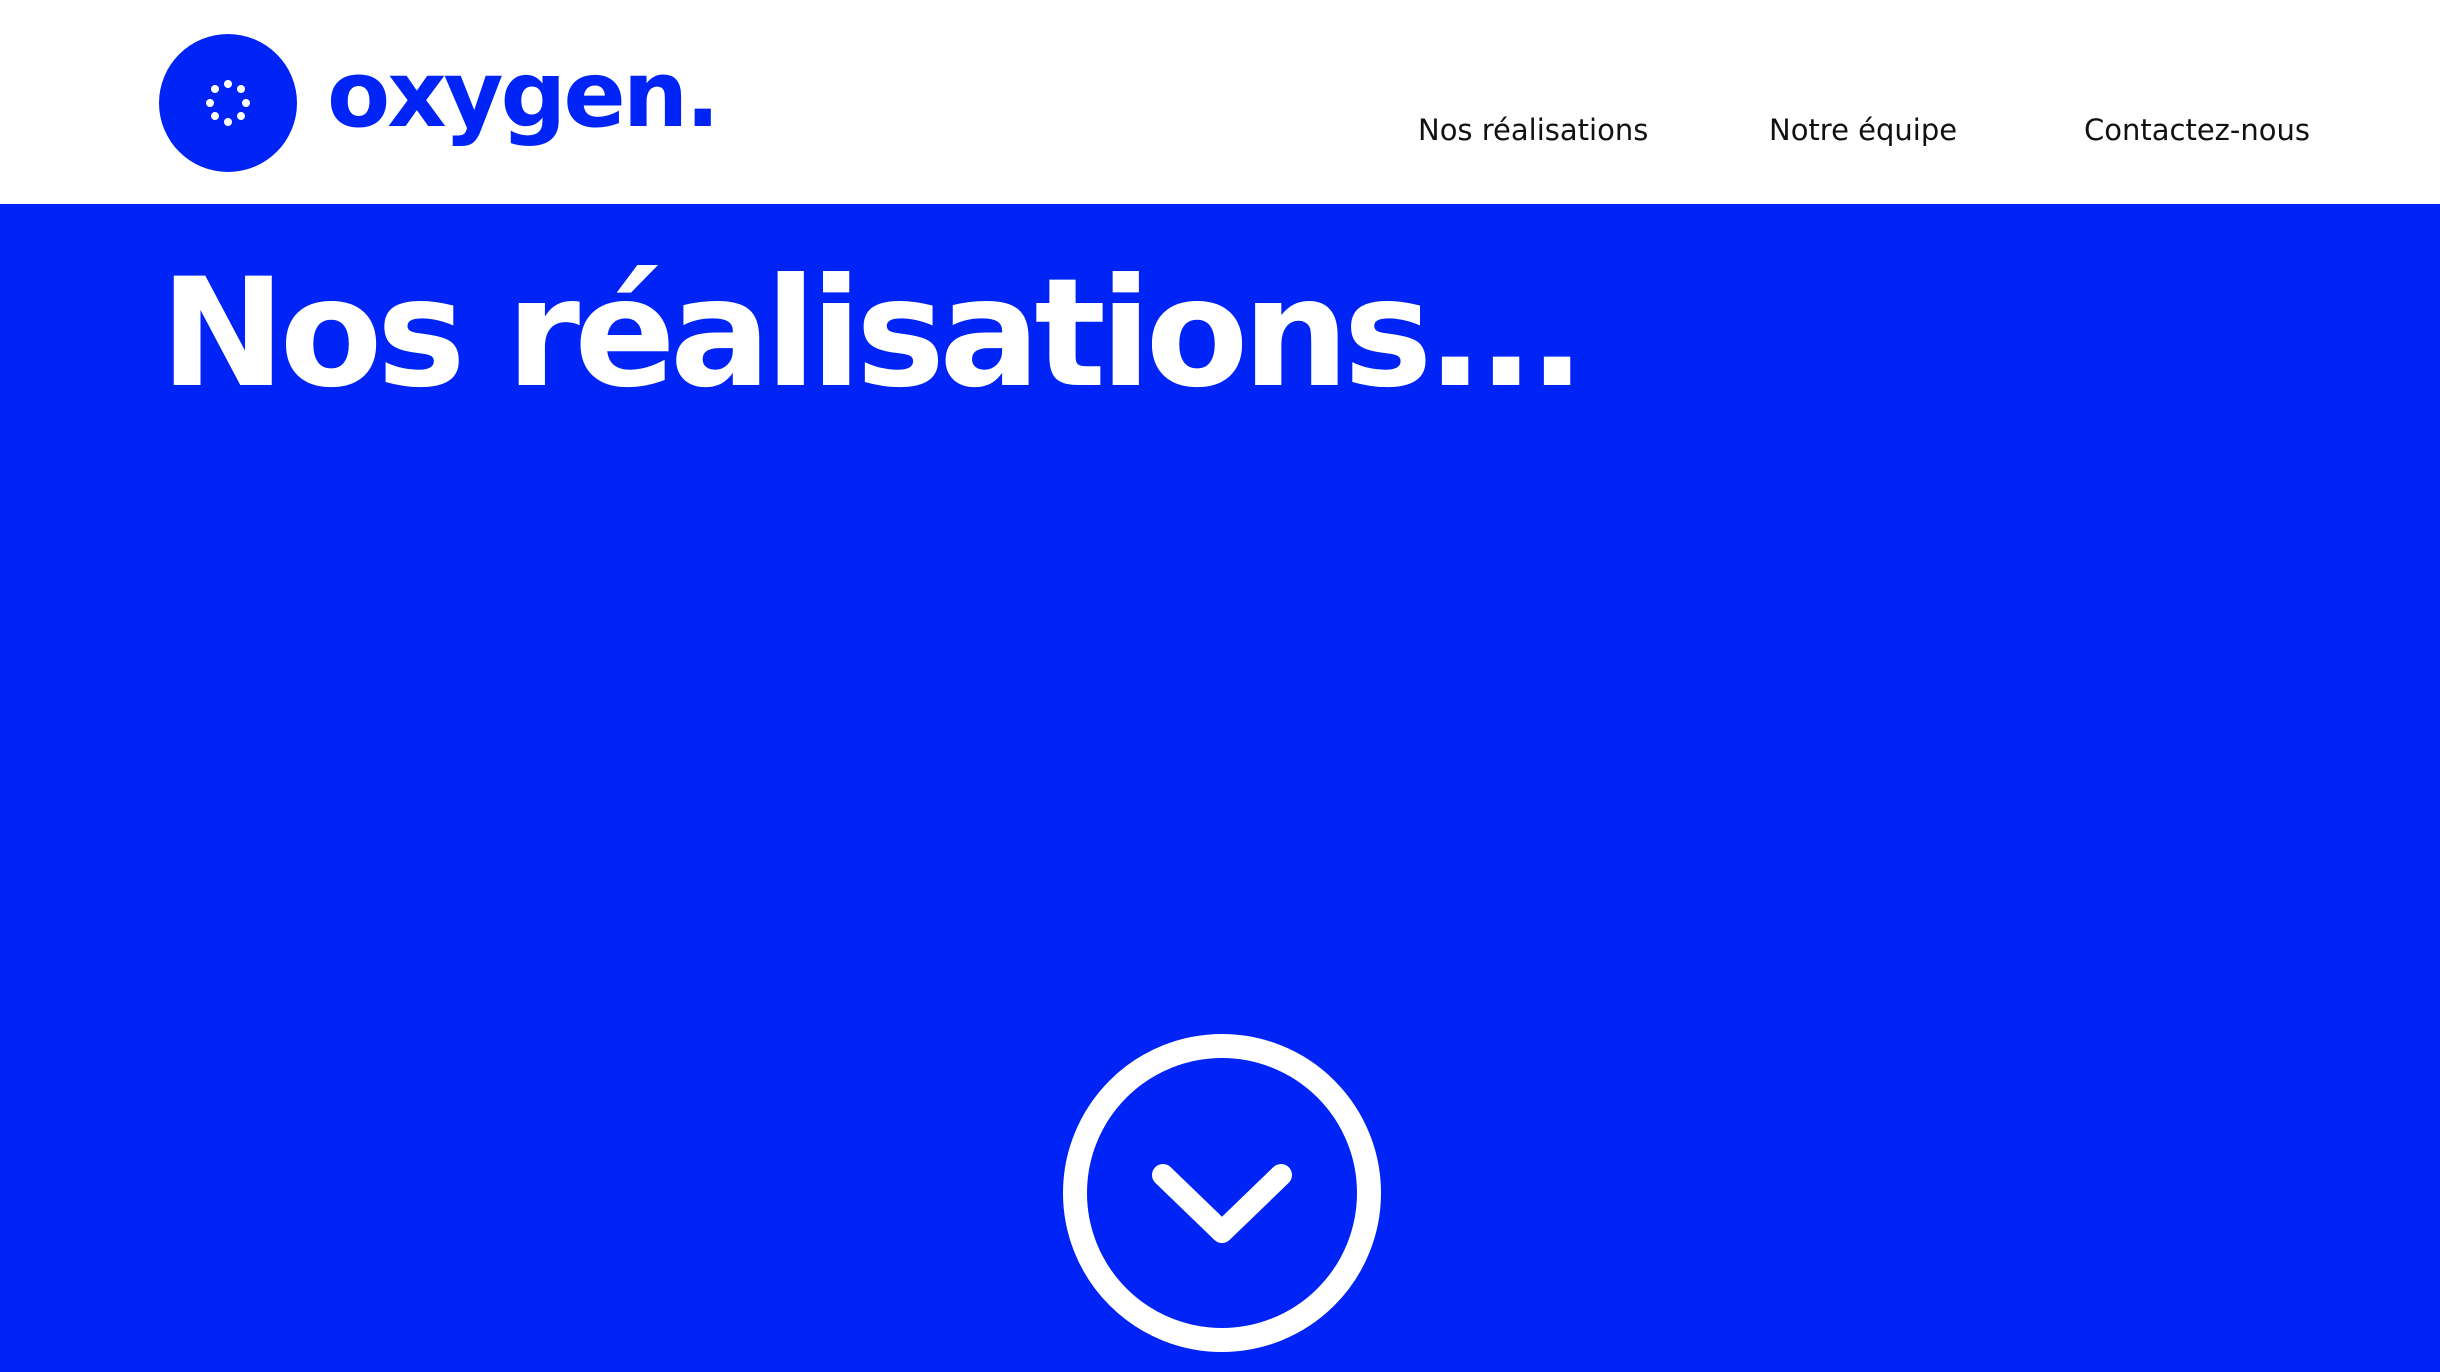  I want to click on scroll-down-button, so click(1222, 1193).